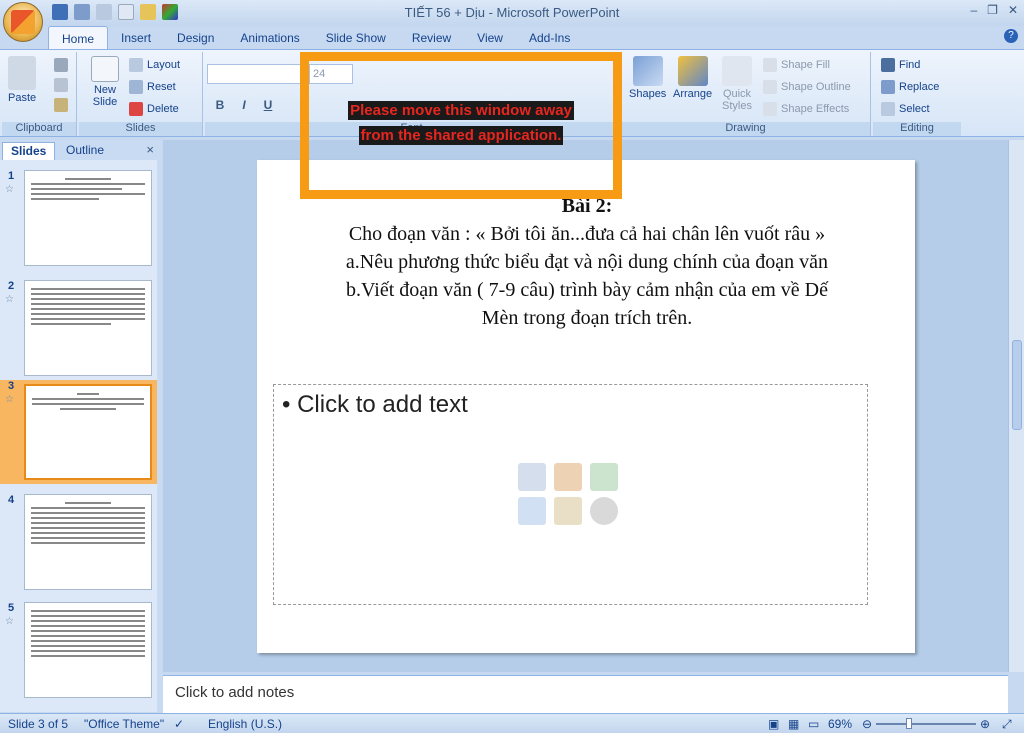 The width and height of the screenshot is (1024, 733). What do you see at coordinates (917, 129) in the screenshot?
I see `editing-label: Editing` at bounding box center [917, 129].